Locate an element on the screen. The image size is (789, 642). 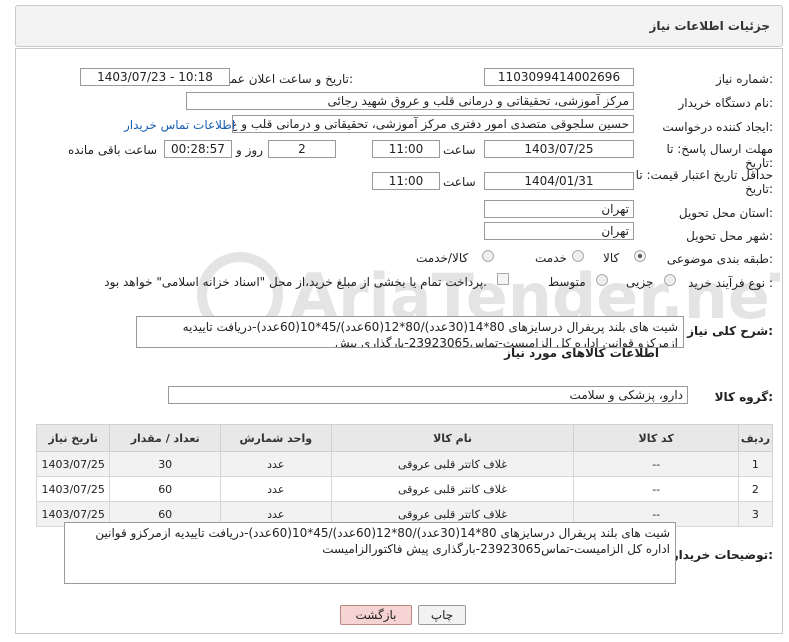
deadline-time-field: 11:00 is located at coordinates (406, 149).